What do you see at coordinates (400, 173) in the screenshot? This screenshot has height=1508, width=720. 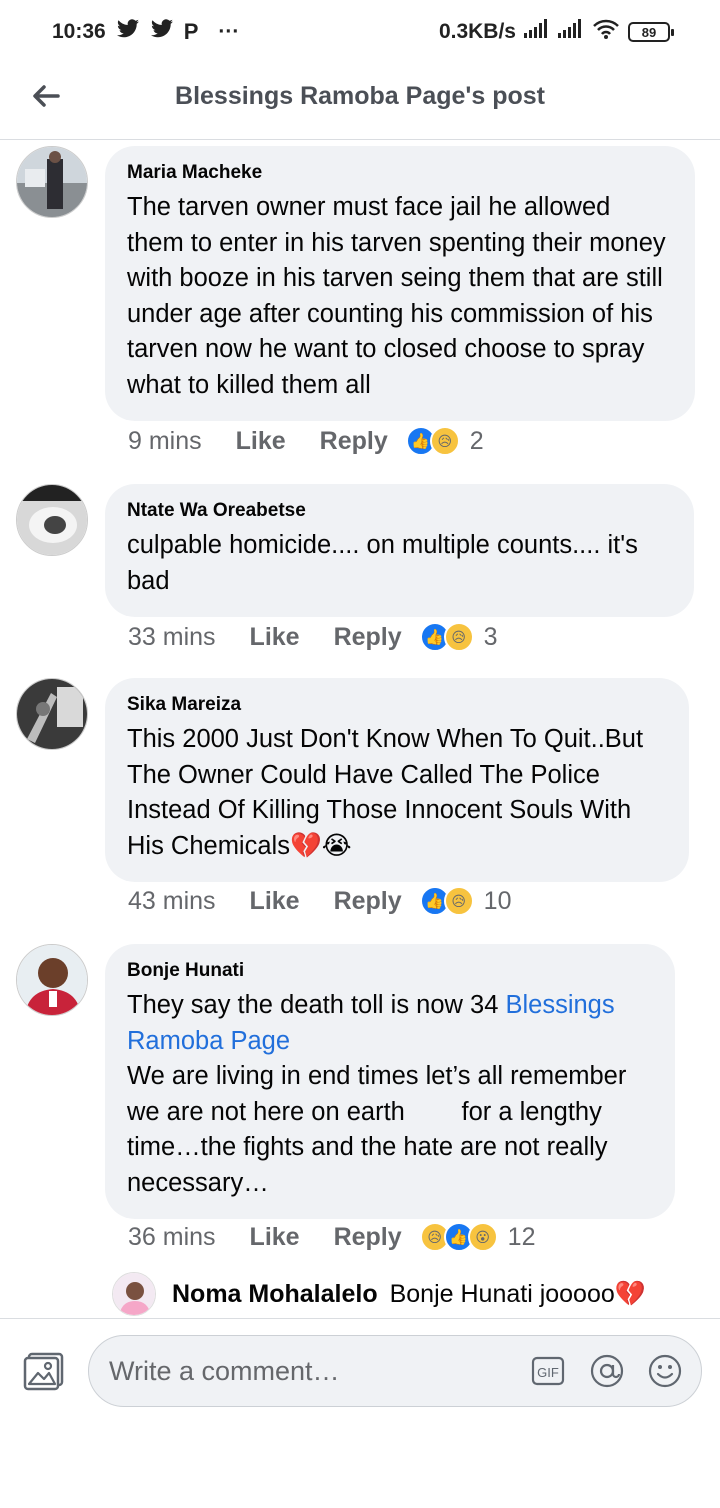 I see `comment-author: Maria Macheke` at bounding box center [400, 173].